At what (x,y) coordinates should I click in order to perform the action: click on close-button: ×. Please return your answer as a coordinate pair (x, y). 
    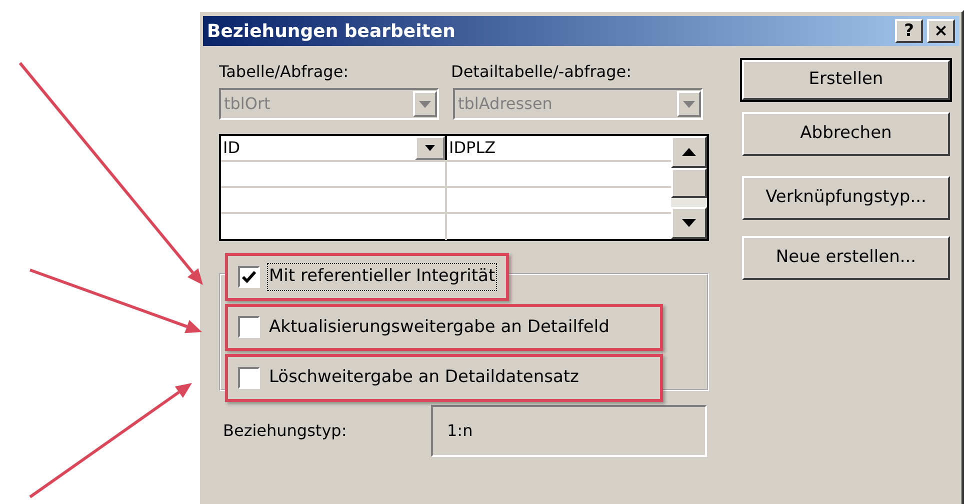
    Looking at the image, I should click on (941, 31).